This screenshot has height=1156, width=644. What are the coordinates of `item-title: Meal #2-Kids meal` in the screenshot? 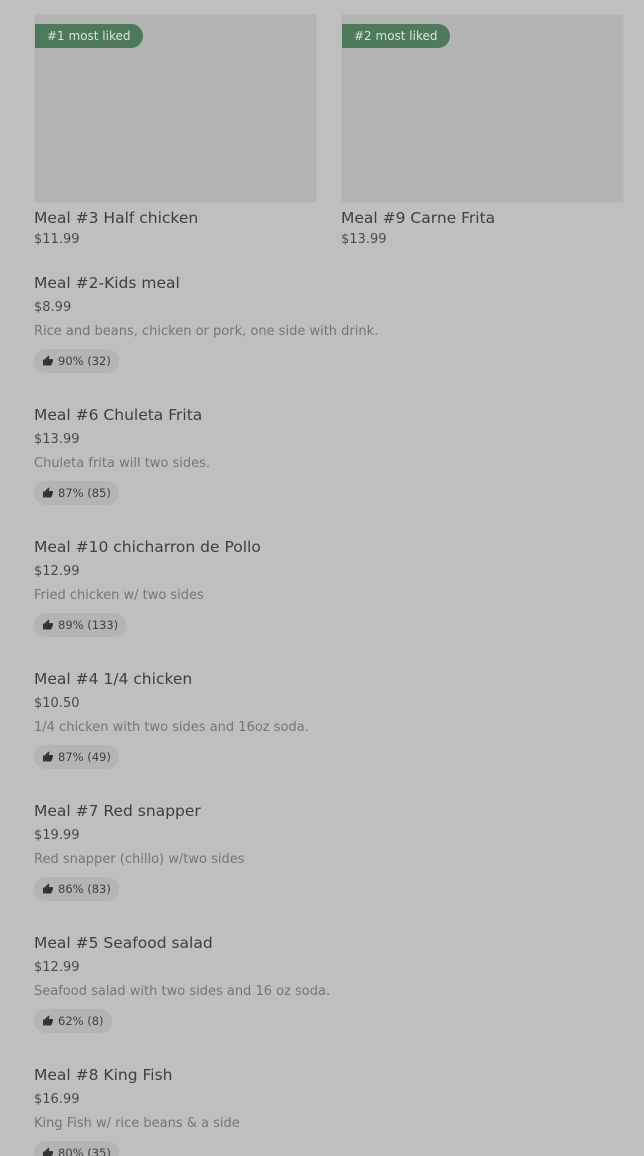 It's located at (107, 283).